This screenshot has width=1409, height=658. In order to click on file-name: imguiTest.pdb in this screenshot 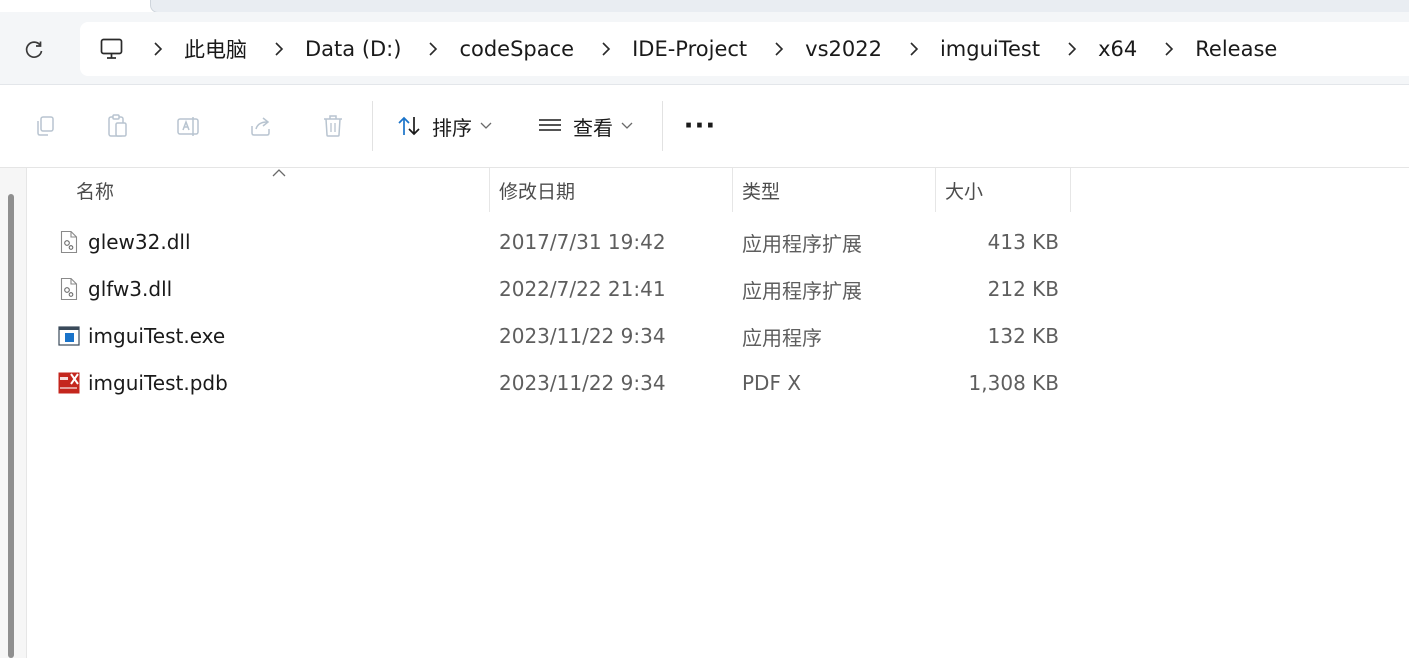, I will do `click(158, 383)`.